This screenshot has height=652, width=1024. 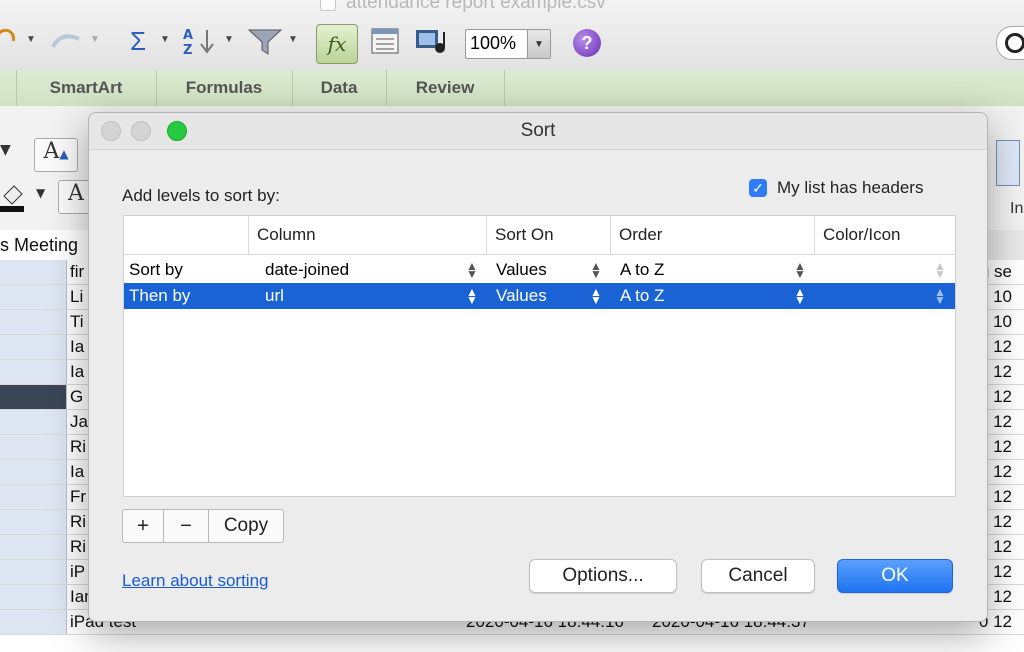 What do you see at coordinates (224, 88) in the screenshot?
I see `tab-formulas: Formulas` at bounding box center [224, 88].